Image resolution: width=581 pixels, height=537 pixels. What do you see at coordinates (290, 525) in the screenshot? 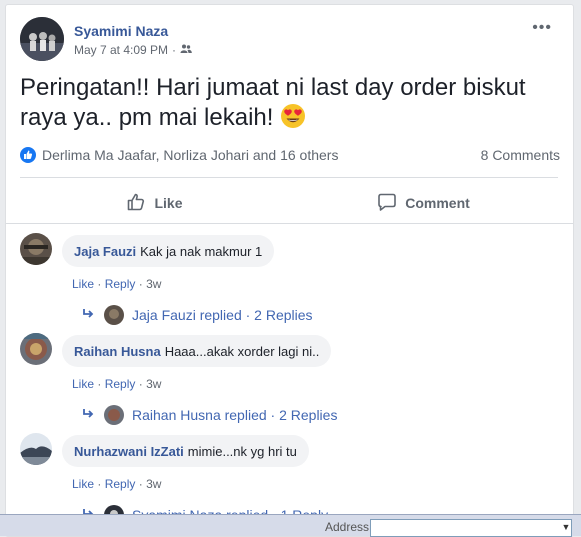
I see `browser-address-bar: Address ▼` at bounding box center [290, 525].